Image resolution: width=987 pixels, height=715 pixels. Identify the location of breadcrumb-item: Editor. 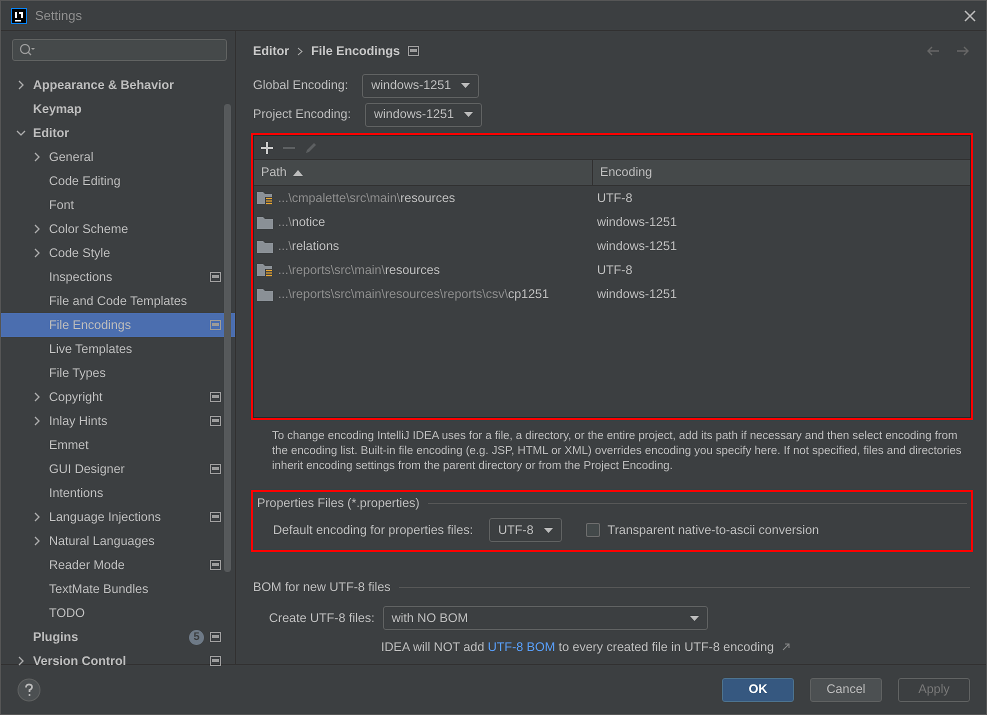
(271, 51).